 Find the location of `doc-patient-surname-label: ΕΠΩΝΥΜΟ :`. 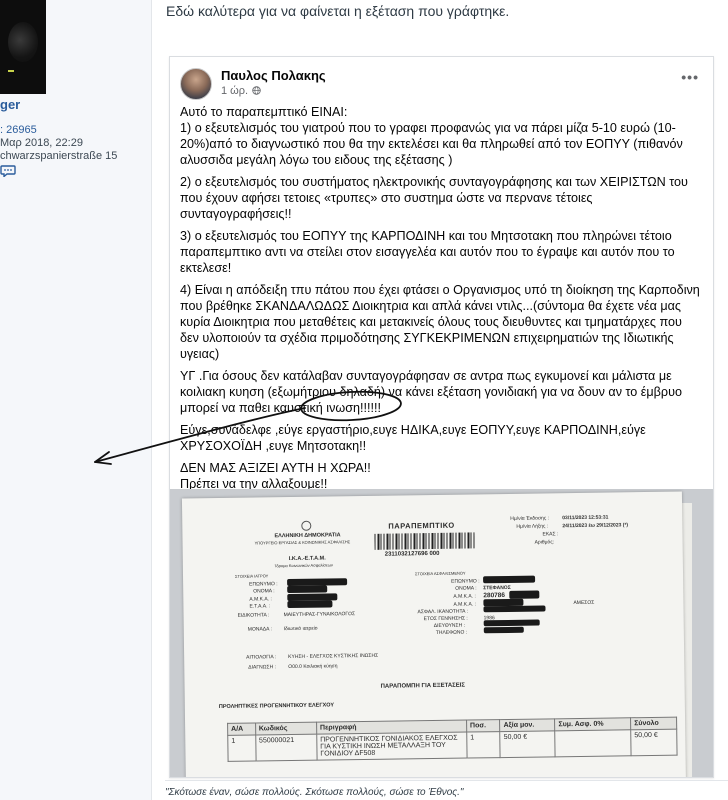

doc-patient-surname-label: ΕΠΩΝΥΜΟ : is located at coordinates (465, 581).